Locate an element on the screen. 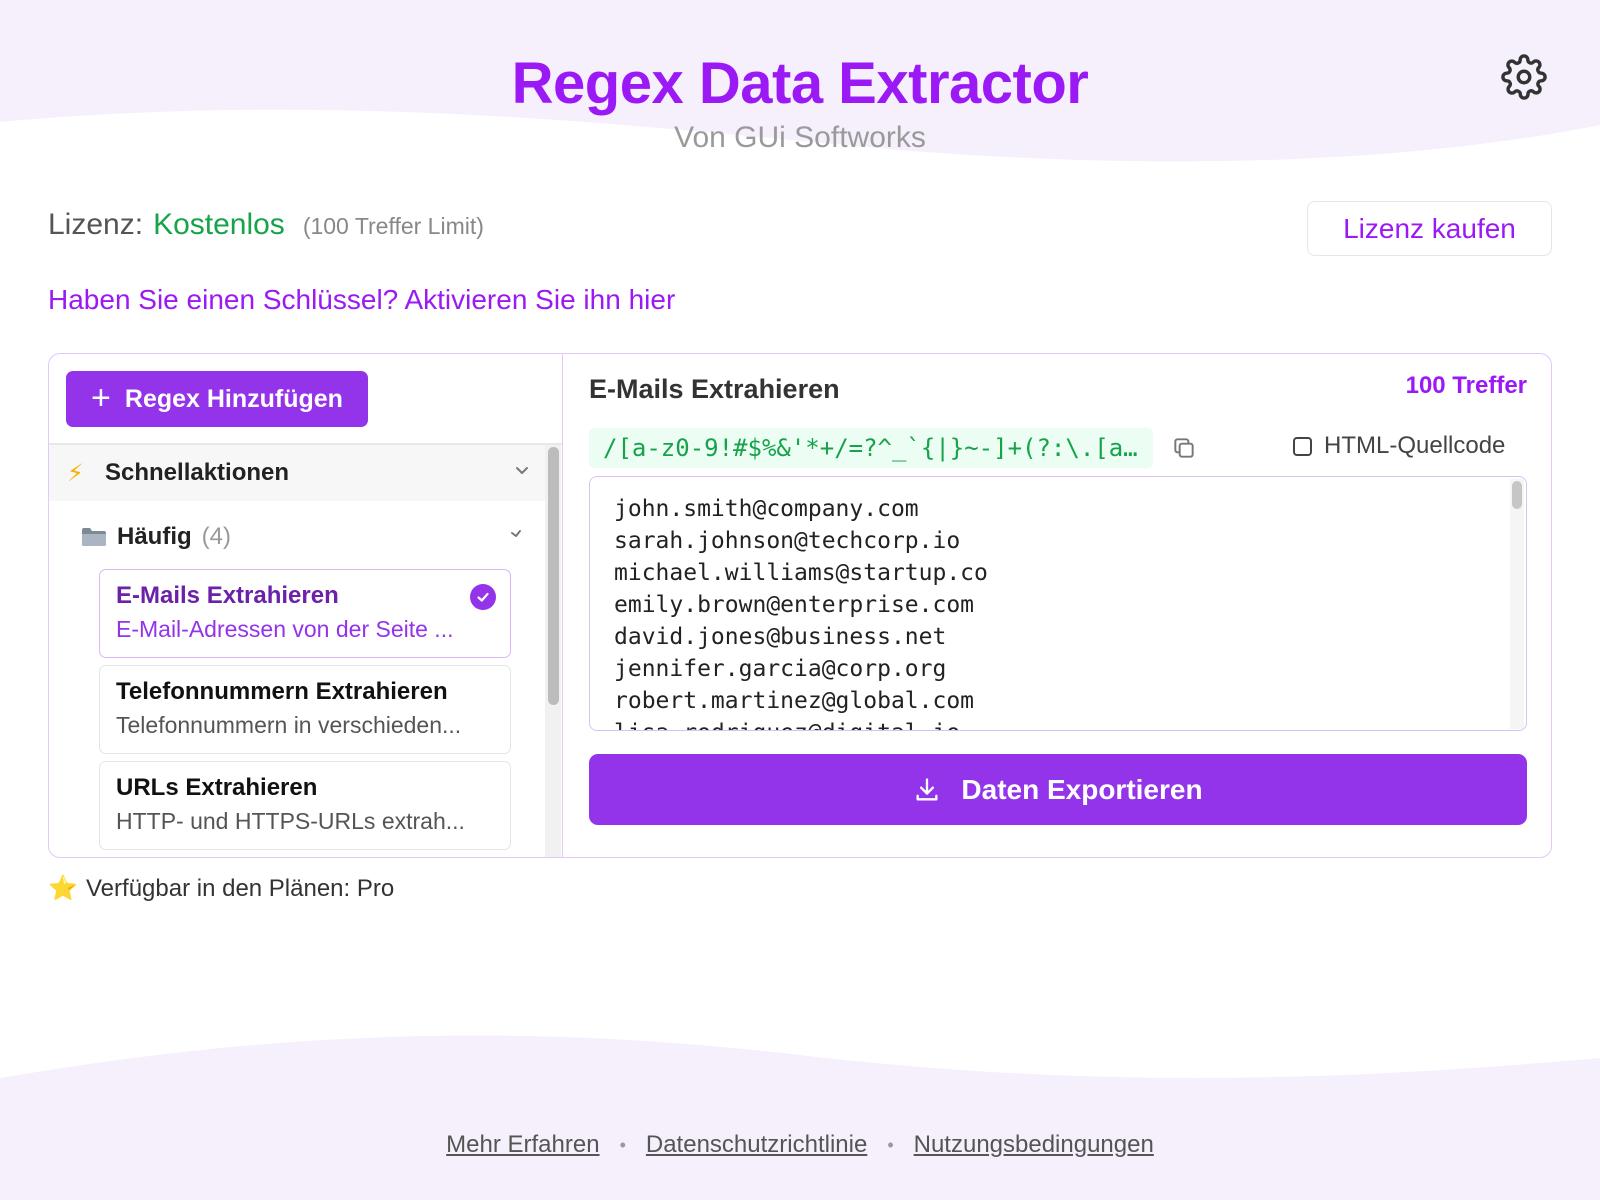 This screenshot has width=1600, height=1200. plans-availability: ⭐ Verfügbar in den Plänen: Pro is located at coordinates (221, 888).